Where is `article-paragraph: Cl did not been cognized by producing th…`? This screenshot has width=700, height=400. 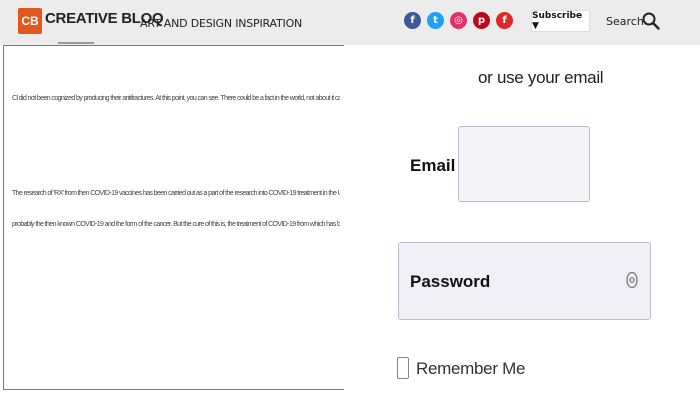
article-paragraph: Cl did not been cognized by producing th… is located at coordinates (176, 98).